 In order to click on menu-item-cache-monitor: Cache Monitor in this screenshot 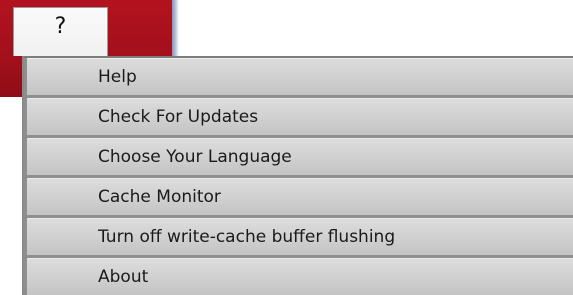, I will do `click(300, 196)`.